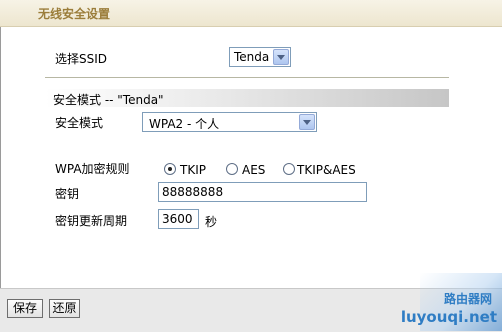  I want to click on page-title: 无线安全设置, so click(74, 14).